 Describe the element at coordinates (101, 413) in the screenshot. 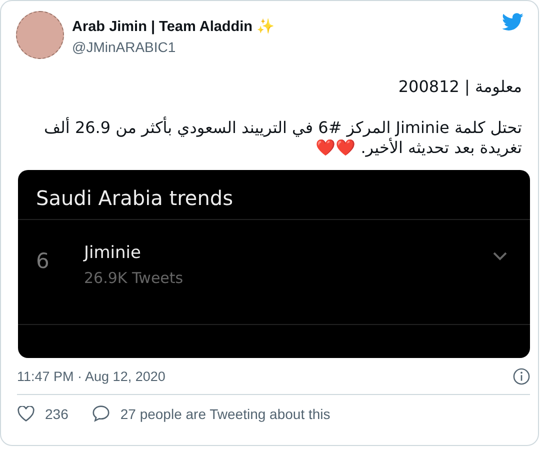

I see `speech-bubble-icon` at that location.